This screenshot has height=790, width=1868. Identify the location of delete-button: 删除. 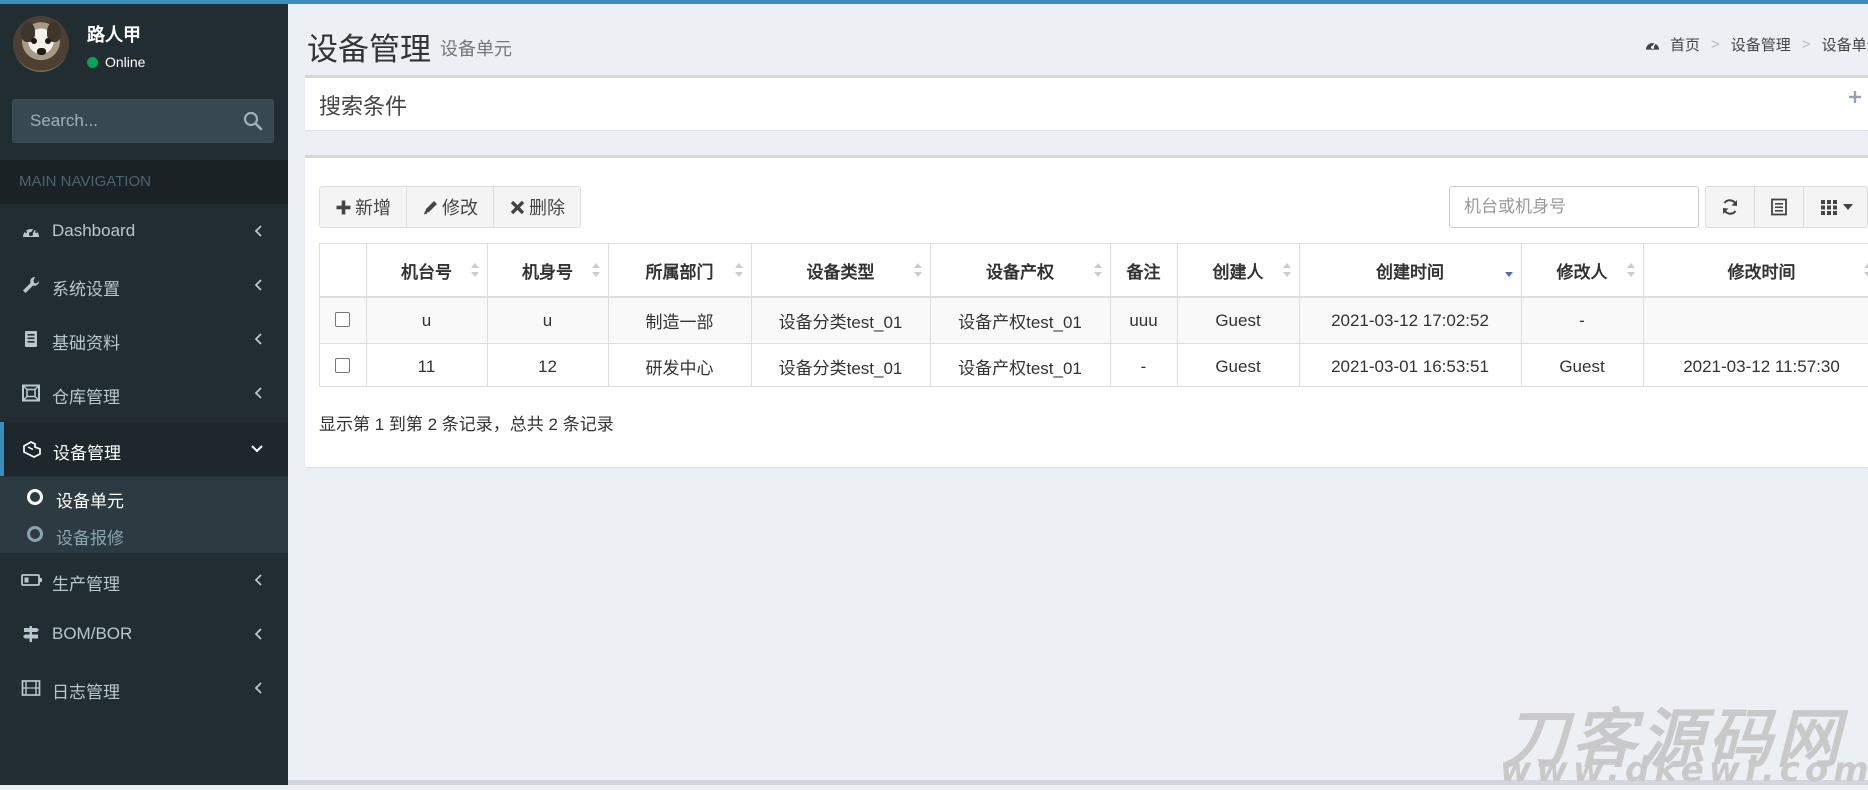
(537, 207).